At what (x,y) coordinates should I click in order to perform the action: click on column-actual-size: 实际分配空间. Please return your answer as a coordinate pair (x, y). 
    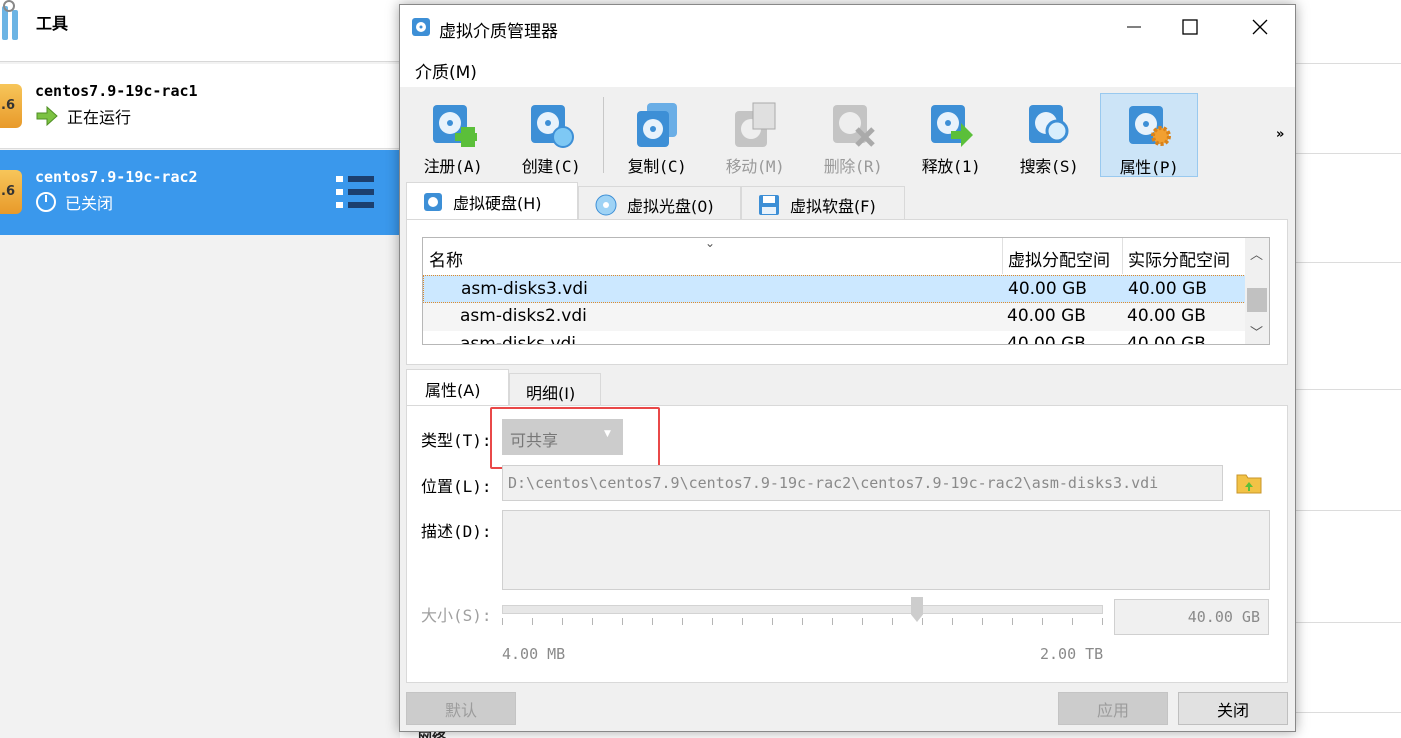
    Looking at the image, I should click on (1182, 256).